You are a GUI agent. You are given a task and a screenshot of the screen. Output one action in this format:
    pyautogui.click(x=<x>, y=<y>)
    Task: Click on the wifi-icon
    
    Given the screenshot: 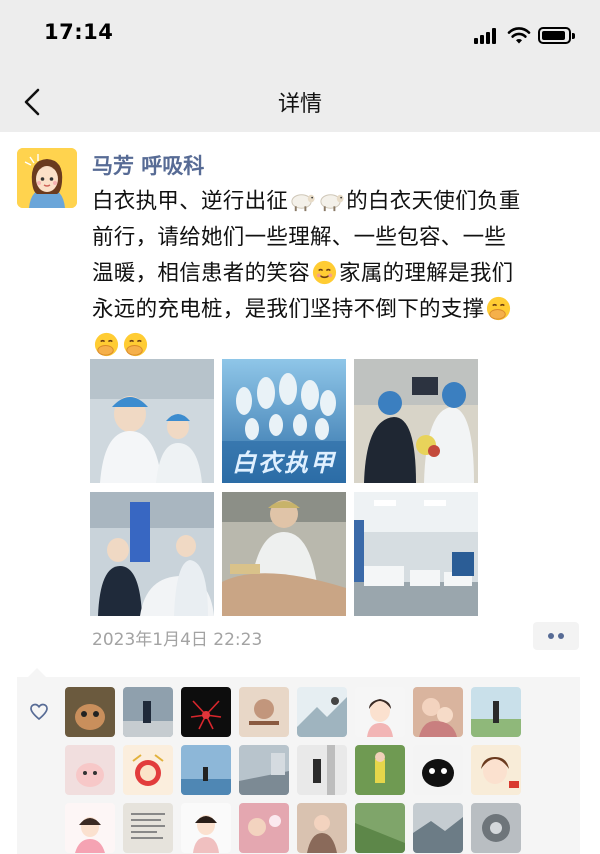 What is the action you would take?
    pyautogui.click(x=519, y=35)
    